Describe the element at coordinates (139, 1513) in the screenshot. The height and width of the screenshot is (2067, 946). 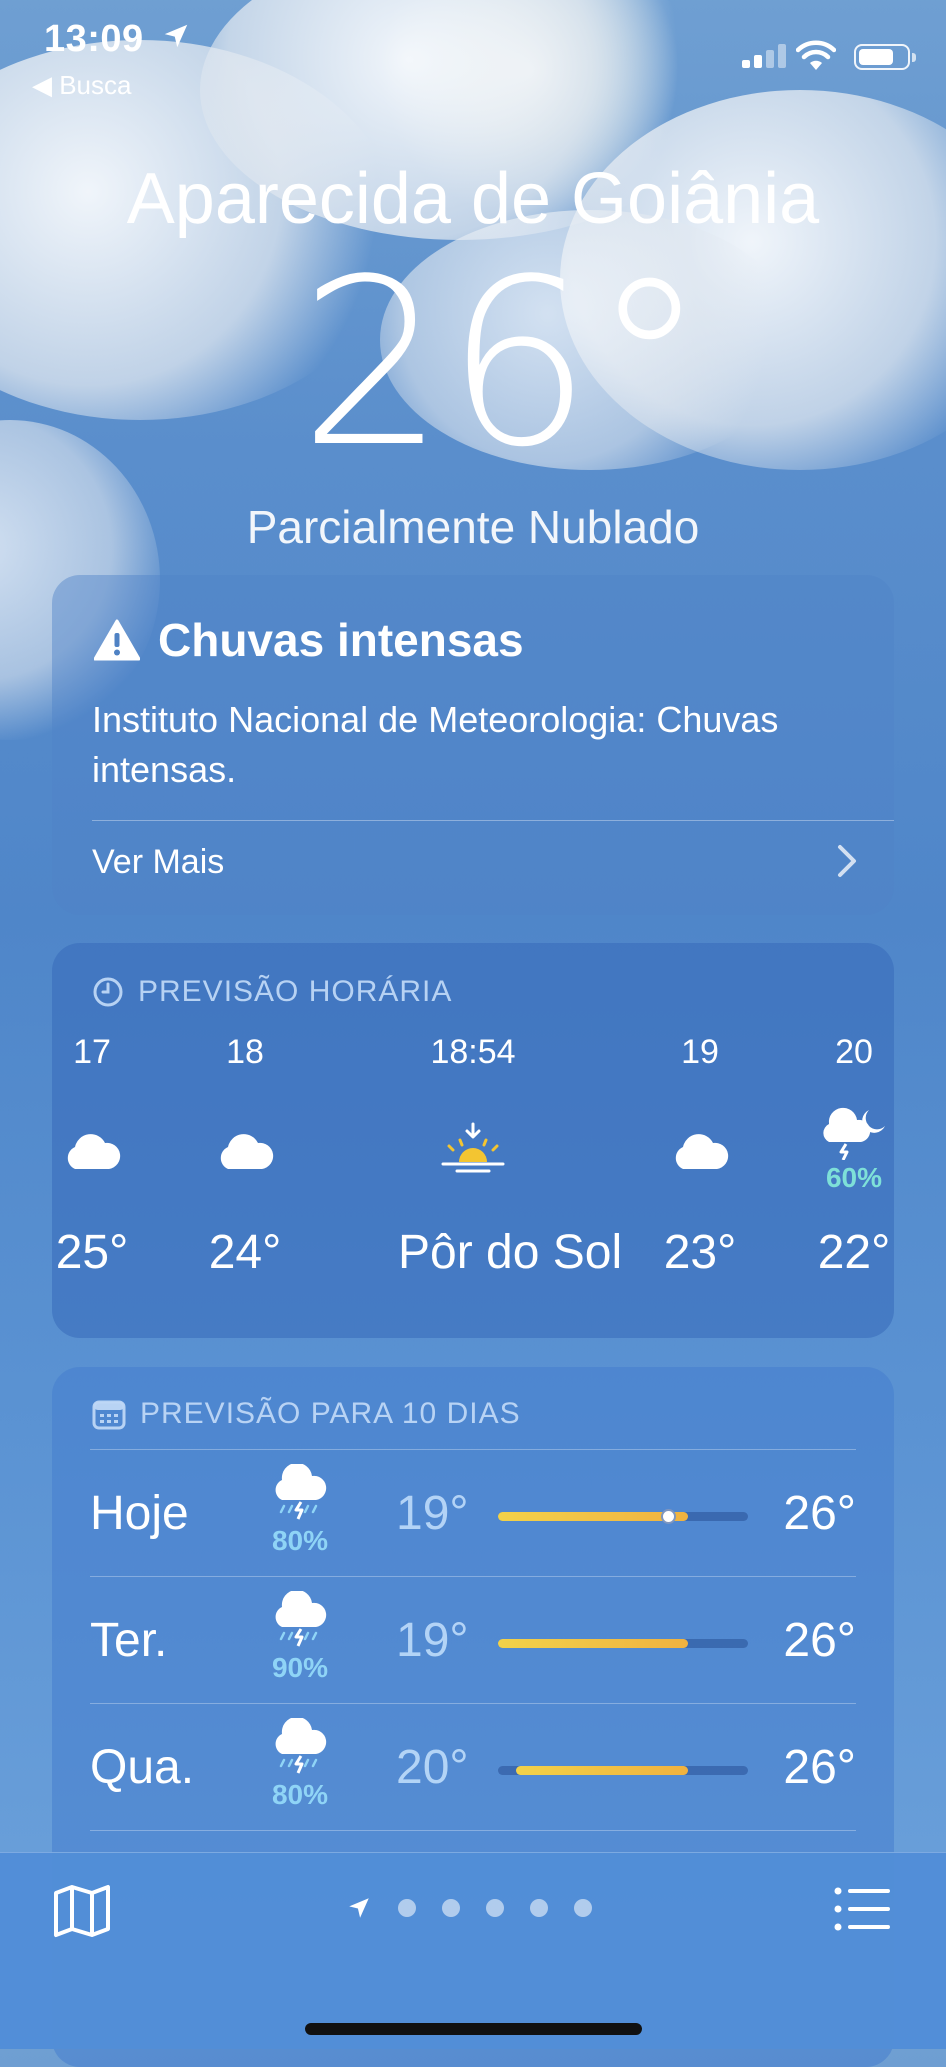
I see `day-name: Hoje` at that location.